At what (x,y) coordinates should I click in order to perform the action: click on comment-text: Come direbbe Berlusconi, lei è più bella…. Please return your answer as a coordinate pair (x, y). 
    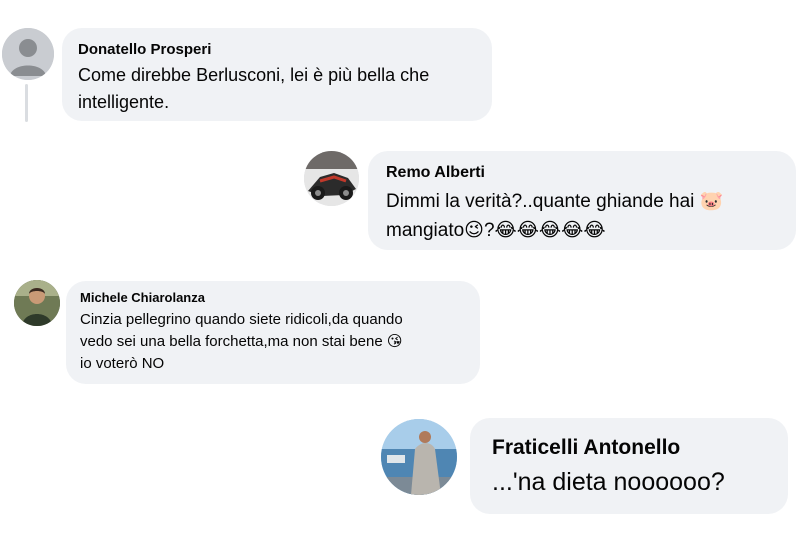
    Looking at the image, I should click on (254, 88).